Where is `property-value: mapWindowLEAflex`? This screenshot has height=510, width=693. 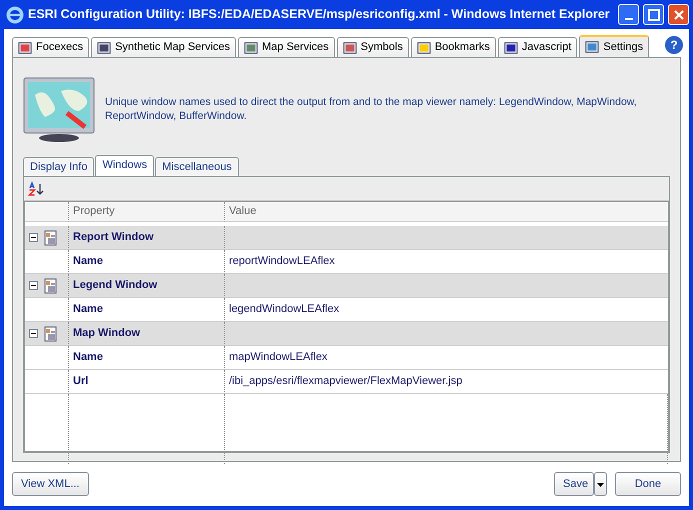
property-value: mapWindowLEAflex is located at coordinates (446, 358).